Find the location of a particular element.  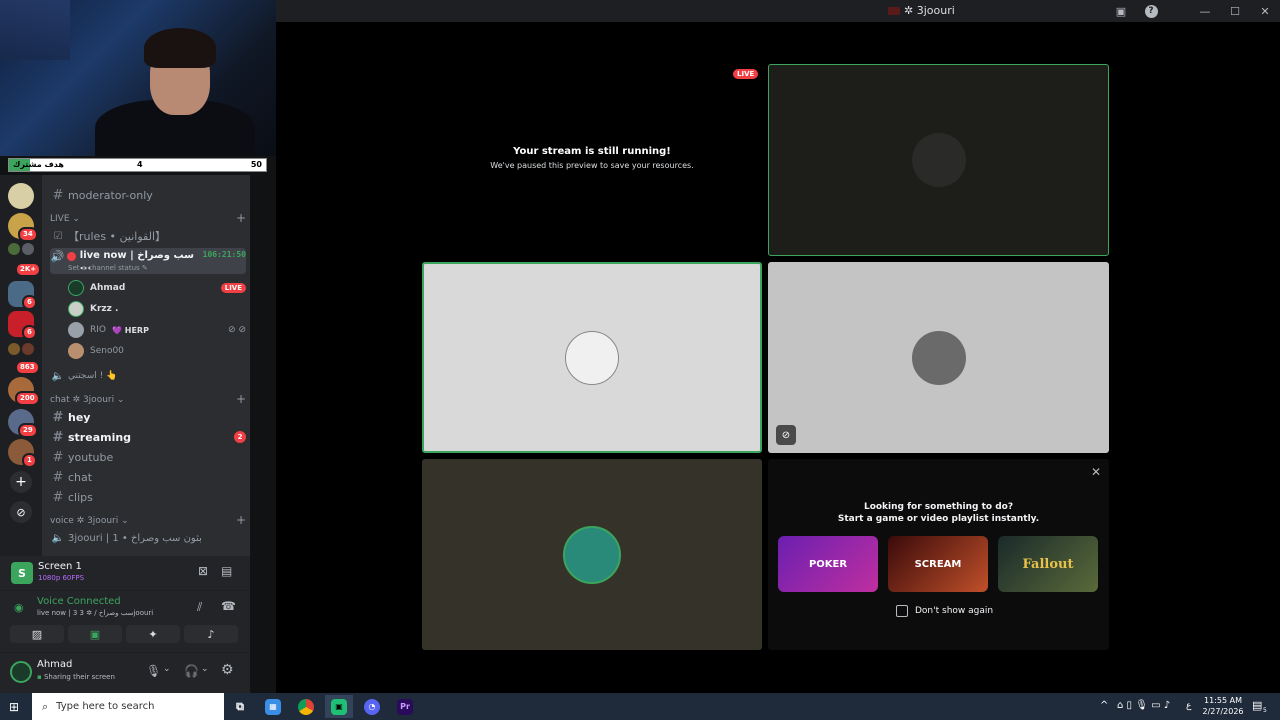

camera-off-button: ▨ is located at coordinates (37, 634).